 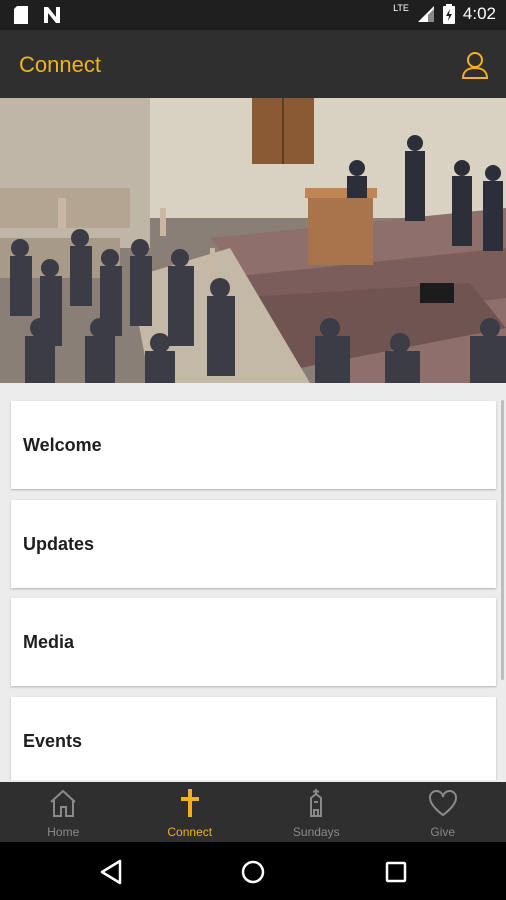 I want to click on back-icon, so click(x=112, y=872).